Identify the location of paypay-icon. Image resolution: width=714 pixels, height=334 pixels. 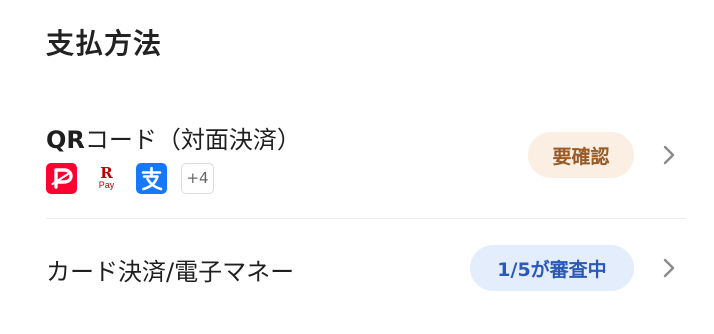
(61, 178).